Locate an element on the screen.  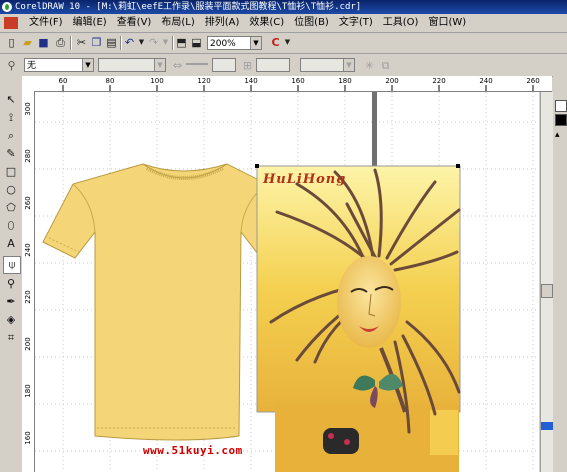
menu-window: 窗口(W) is located at coordinates (447, 23).